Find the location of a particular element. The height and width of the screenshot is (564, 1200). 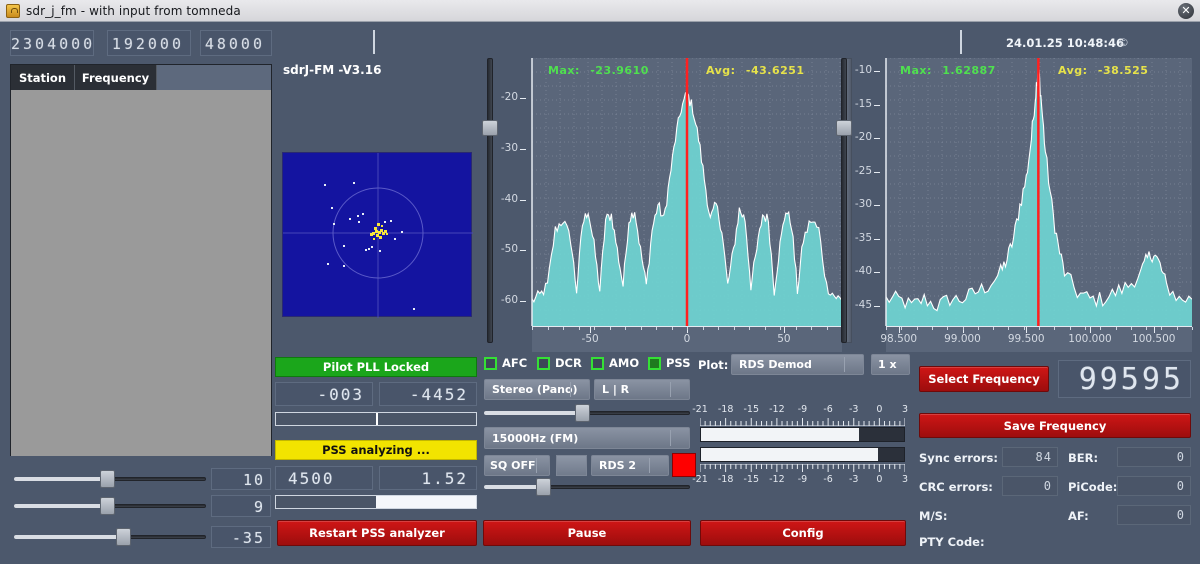

axis-tick-label: 0 is located at coordinates (687, 339).